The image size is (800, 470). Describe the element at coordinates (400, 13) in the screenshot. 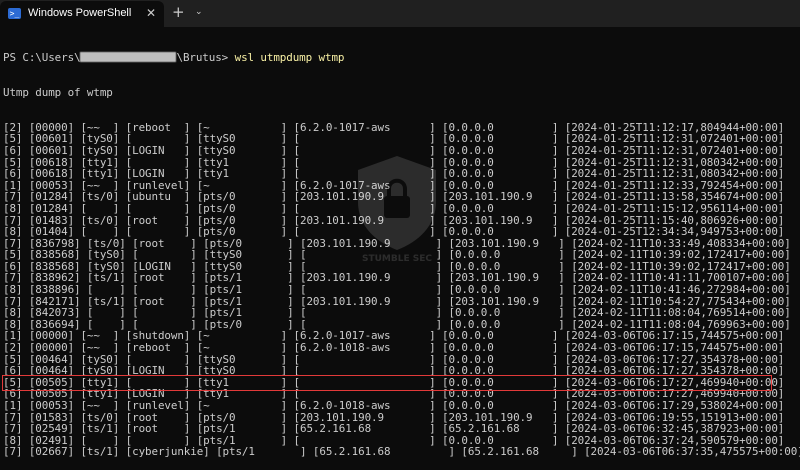

I see `title-bar: >_ Windows PowerShell ✕ + ⌄` at that location.